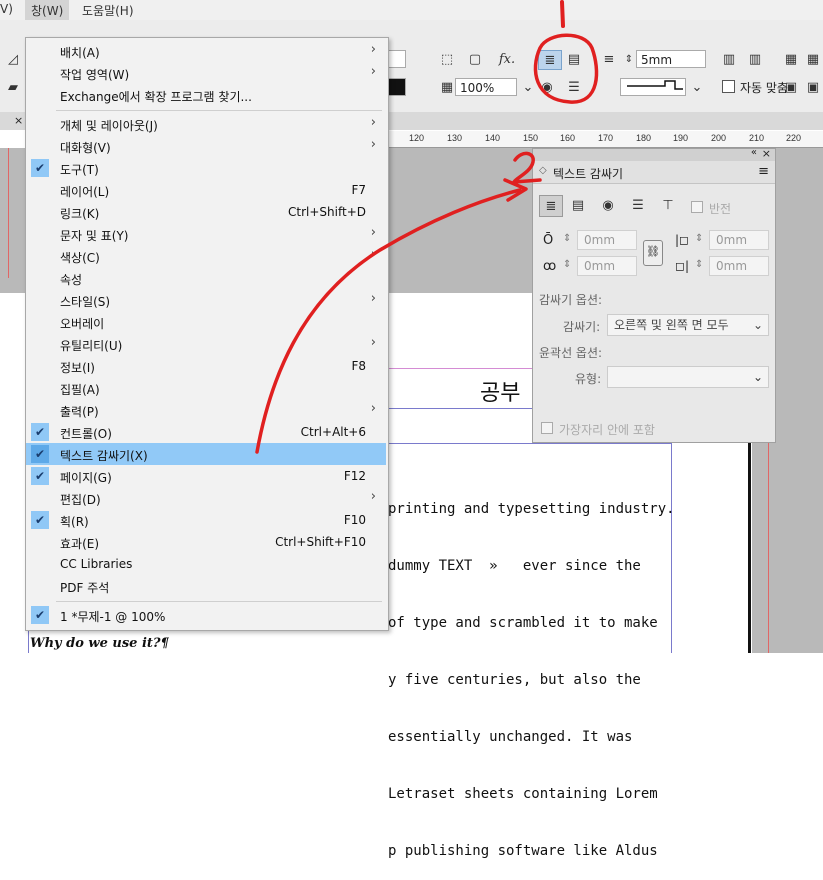  Describe the element at coordinates (568, 138) in the screenshot. I see `ruler-tick-label: 160` at that location.